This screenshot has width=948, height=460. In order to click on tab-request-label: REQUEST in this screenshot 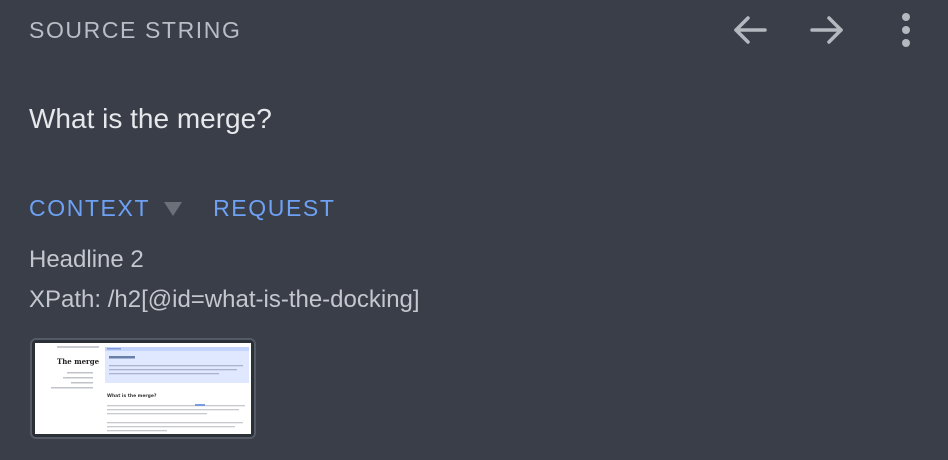, I will do `click(274, 207)`.